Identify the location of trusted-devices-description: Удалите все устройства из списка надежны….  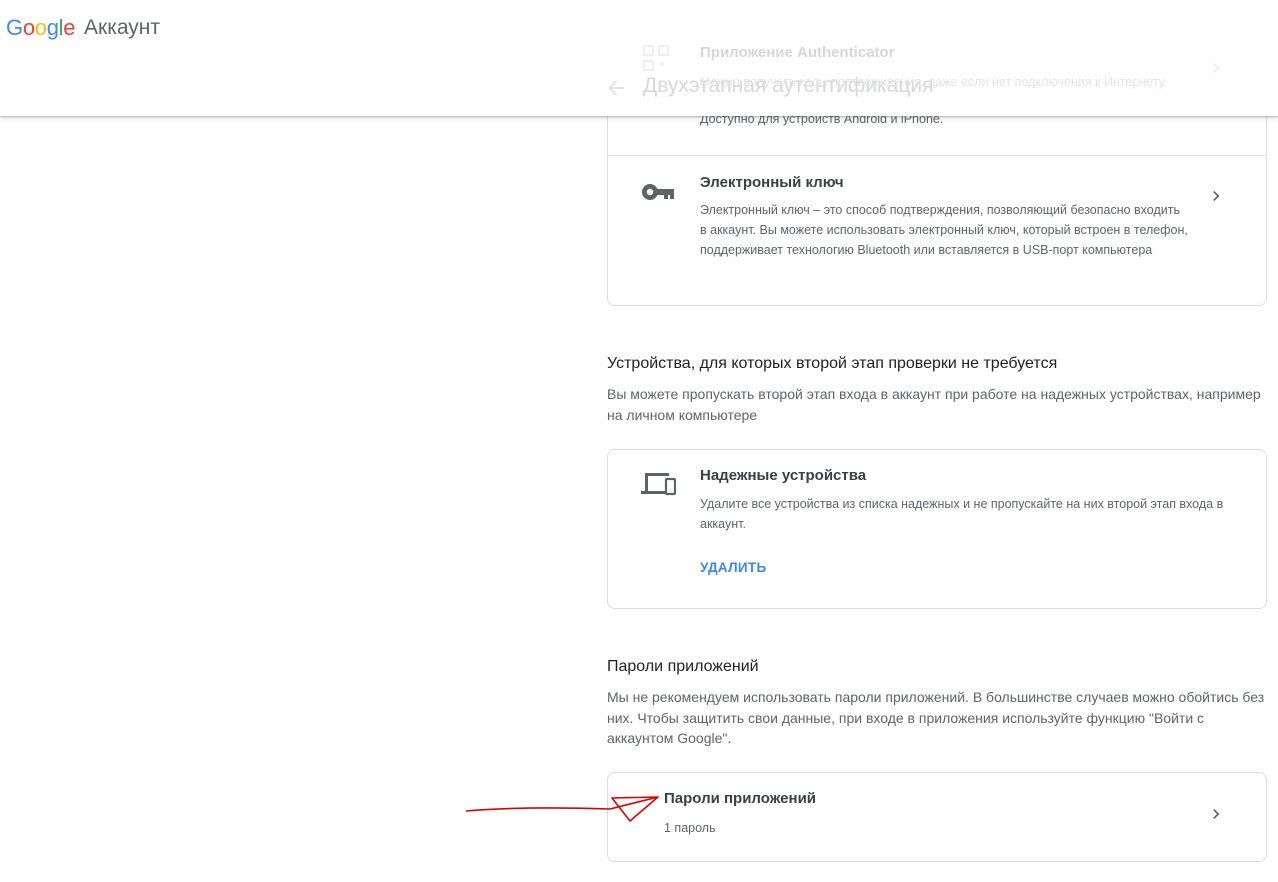
(962, 514).